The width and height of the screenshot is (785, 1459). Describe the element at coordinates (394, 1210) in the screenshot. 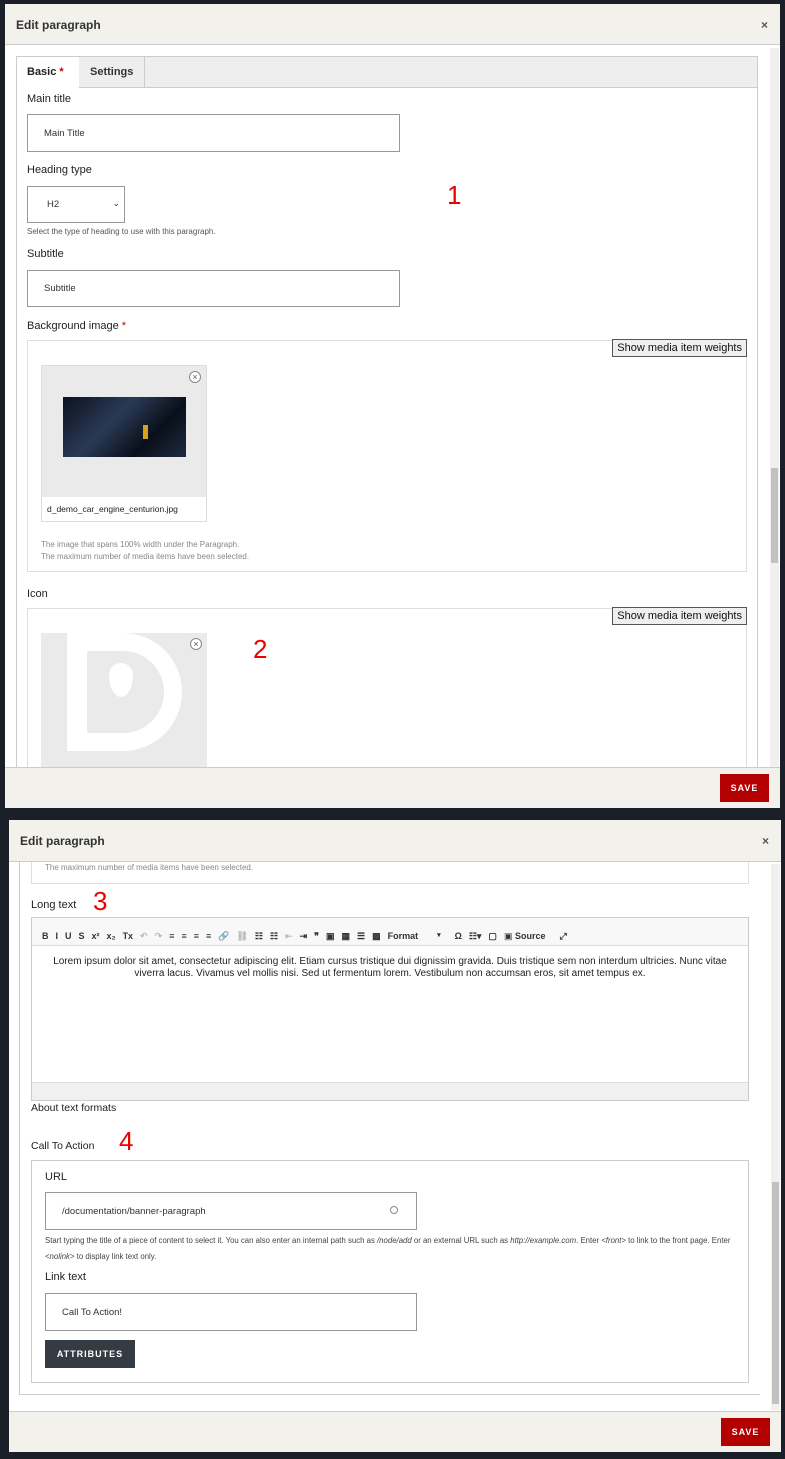

I see `autocomplete-icon` at that location.